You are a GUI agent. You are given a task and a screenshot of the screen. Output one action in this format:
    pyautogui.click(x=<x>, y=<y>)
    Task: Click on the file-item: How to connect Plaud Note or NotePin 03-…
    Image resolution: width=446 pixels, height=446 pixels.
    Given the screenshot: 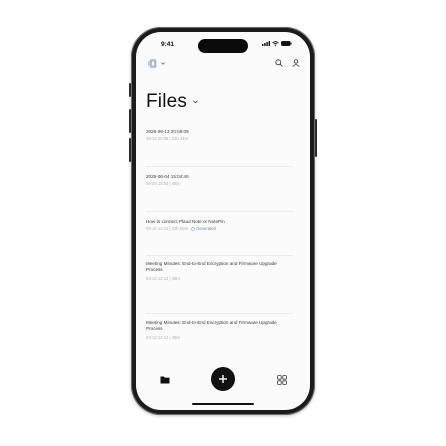 What is the action you would take?
    pyautogui.click(x=219, y=234)
    